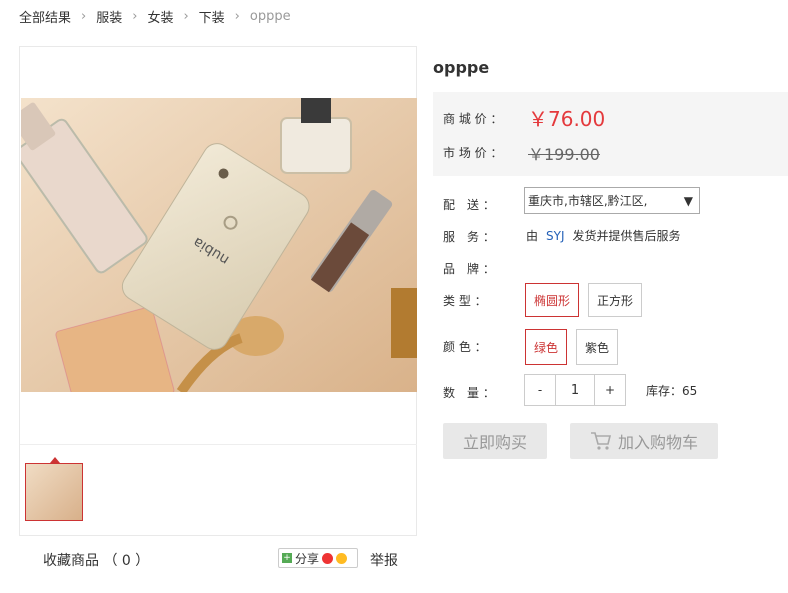 The image size is (788, 593). I want to click on price-panel, so click(610, 134).